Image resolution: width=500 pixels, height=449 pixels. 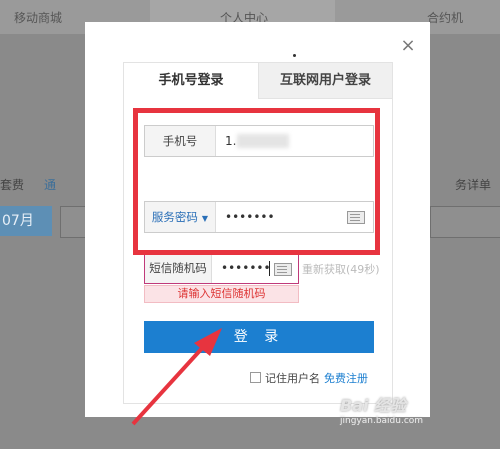 I want to click on watermark-brand: Bai 经验, so click(x=373, y=405).